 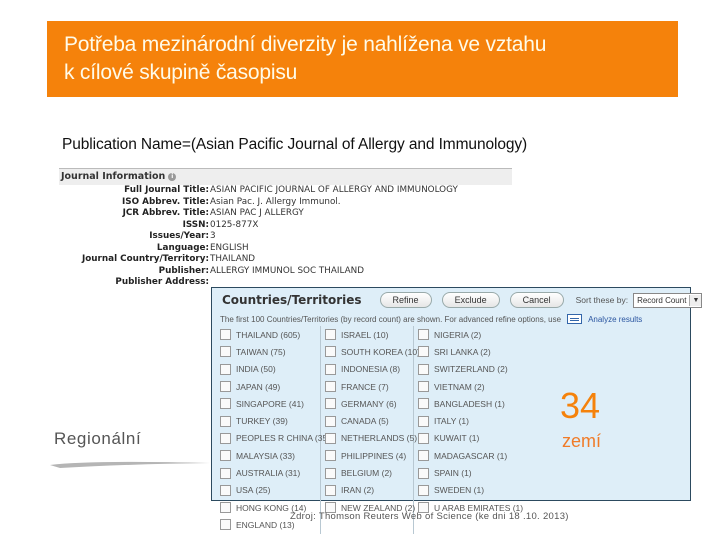 I want to click on journal-info-row: ISSN: 0125-877X, so click(x=285, y=226).